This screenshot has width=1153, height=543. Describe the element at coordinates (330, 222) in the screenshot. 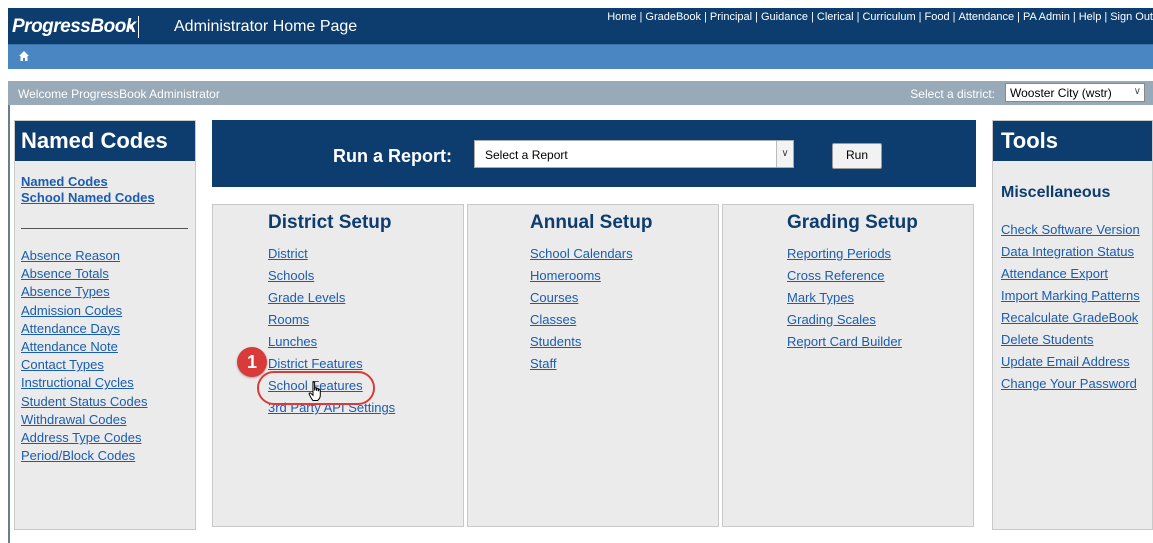

I see `district-setup-title: District Setup` at that location.